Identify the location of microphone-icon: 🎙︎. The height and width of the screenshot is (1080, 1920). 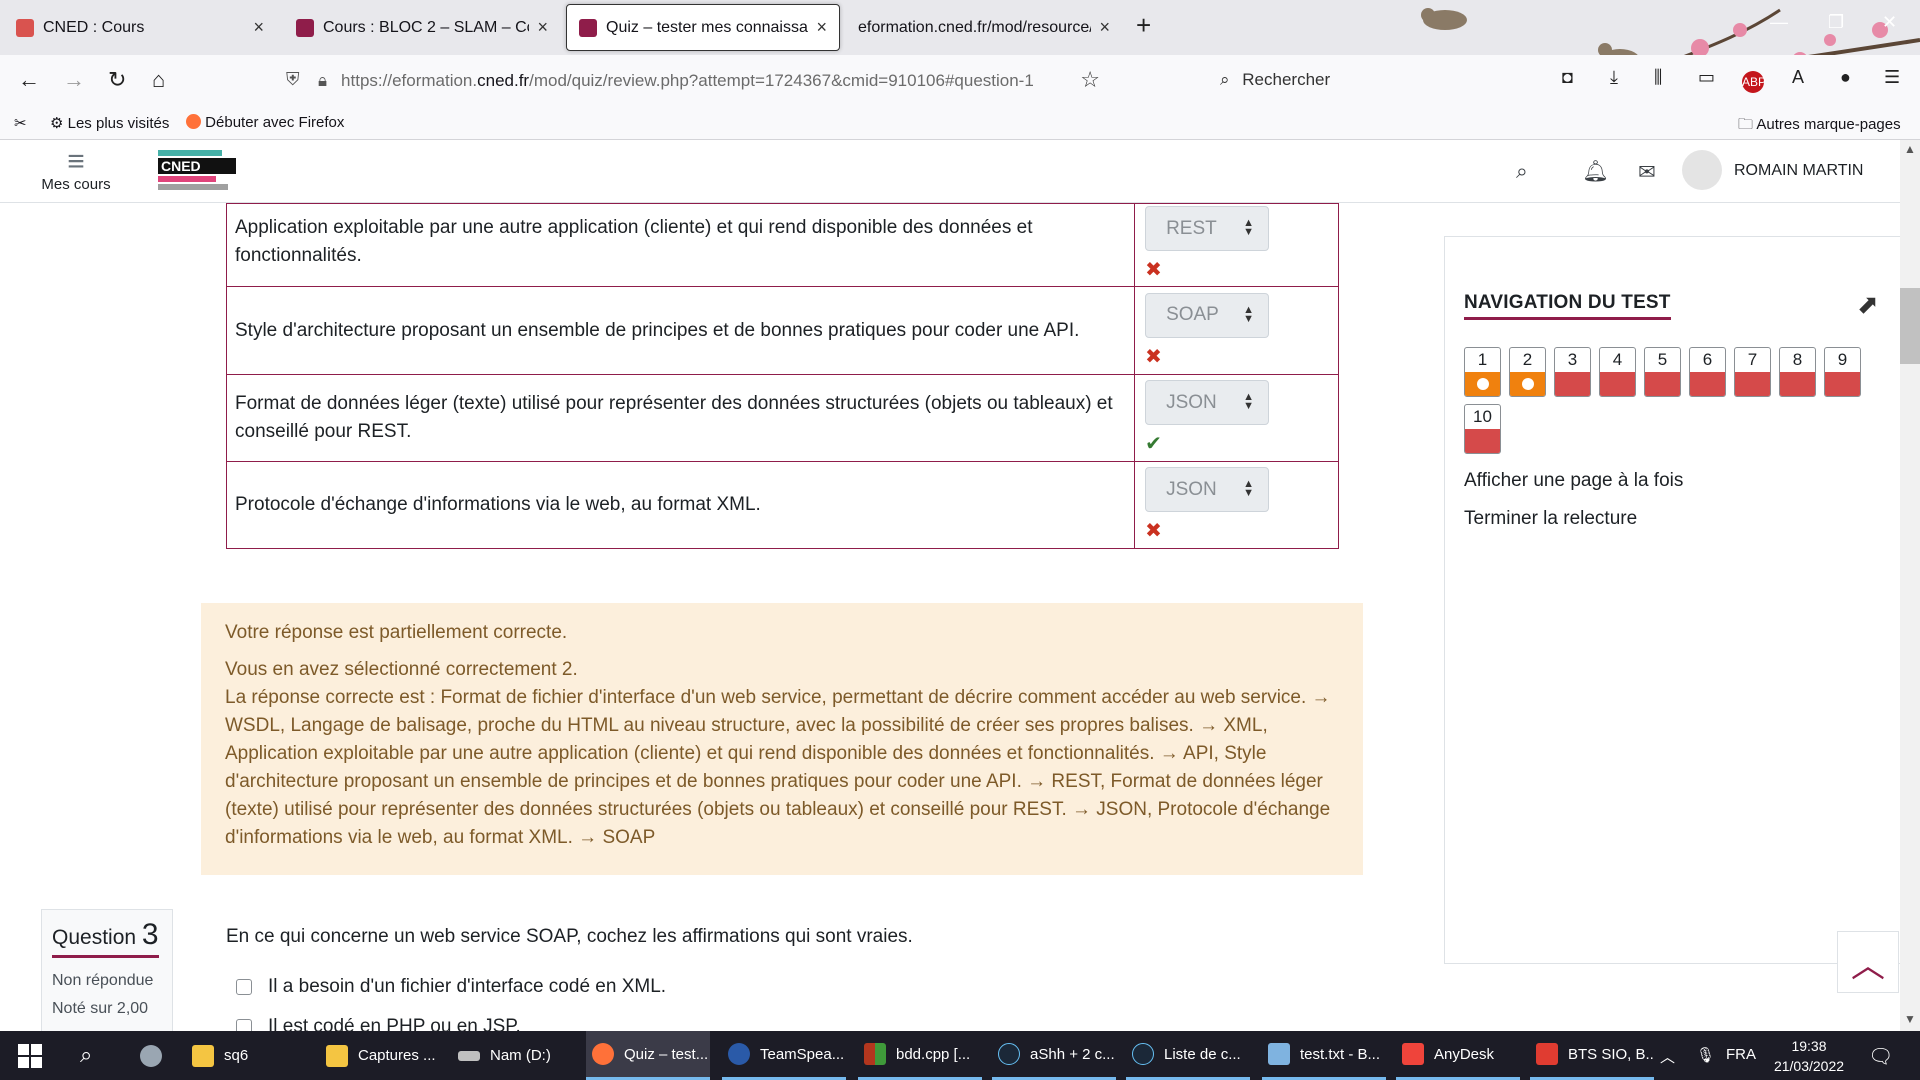
(1705, 1055).